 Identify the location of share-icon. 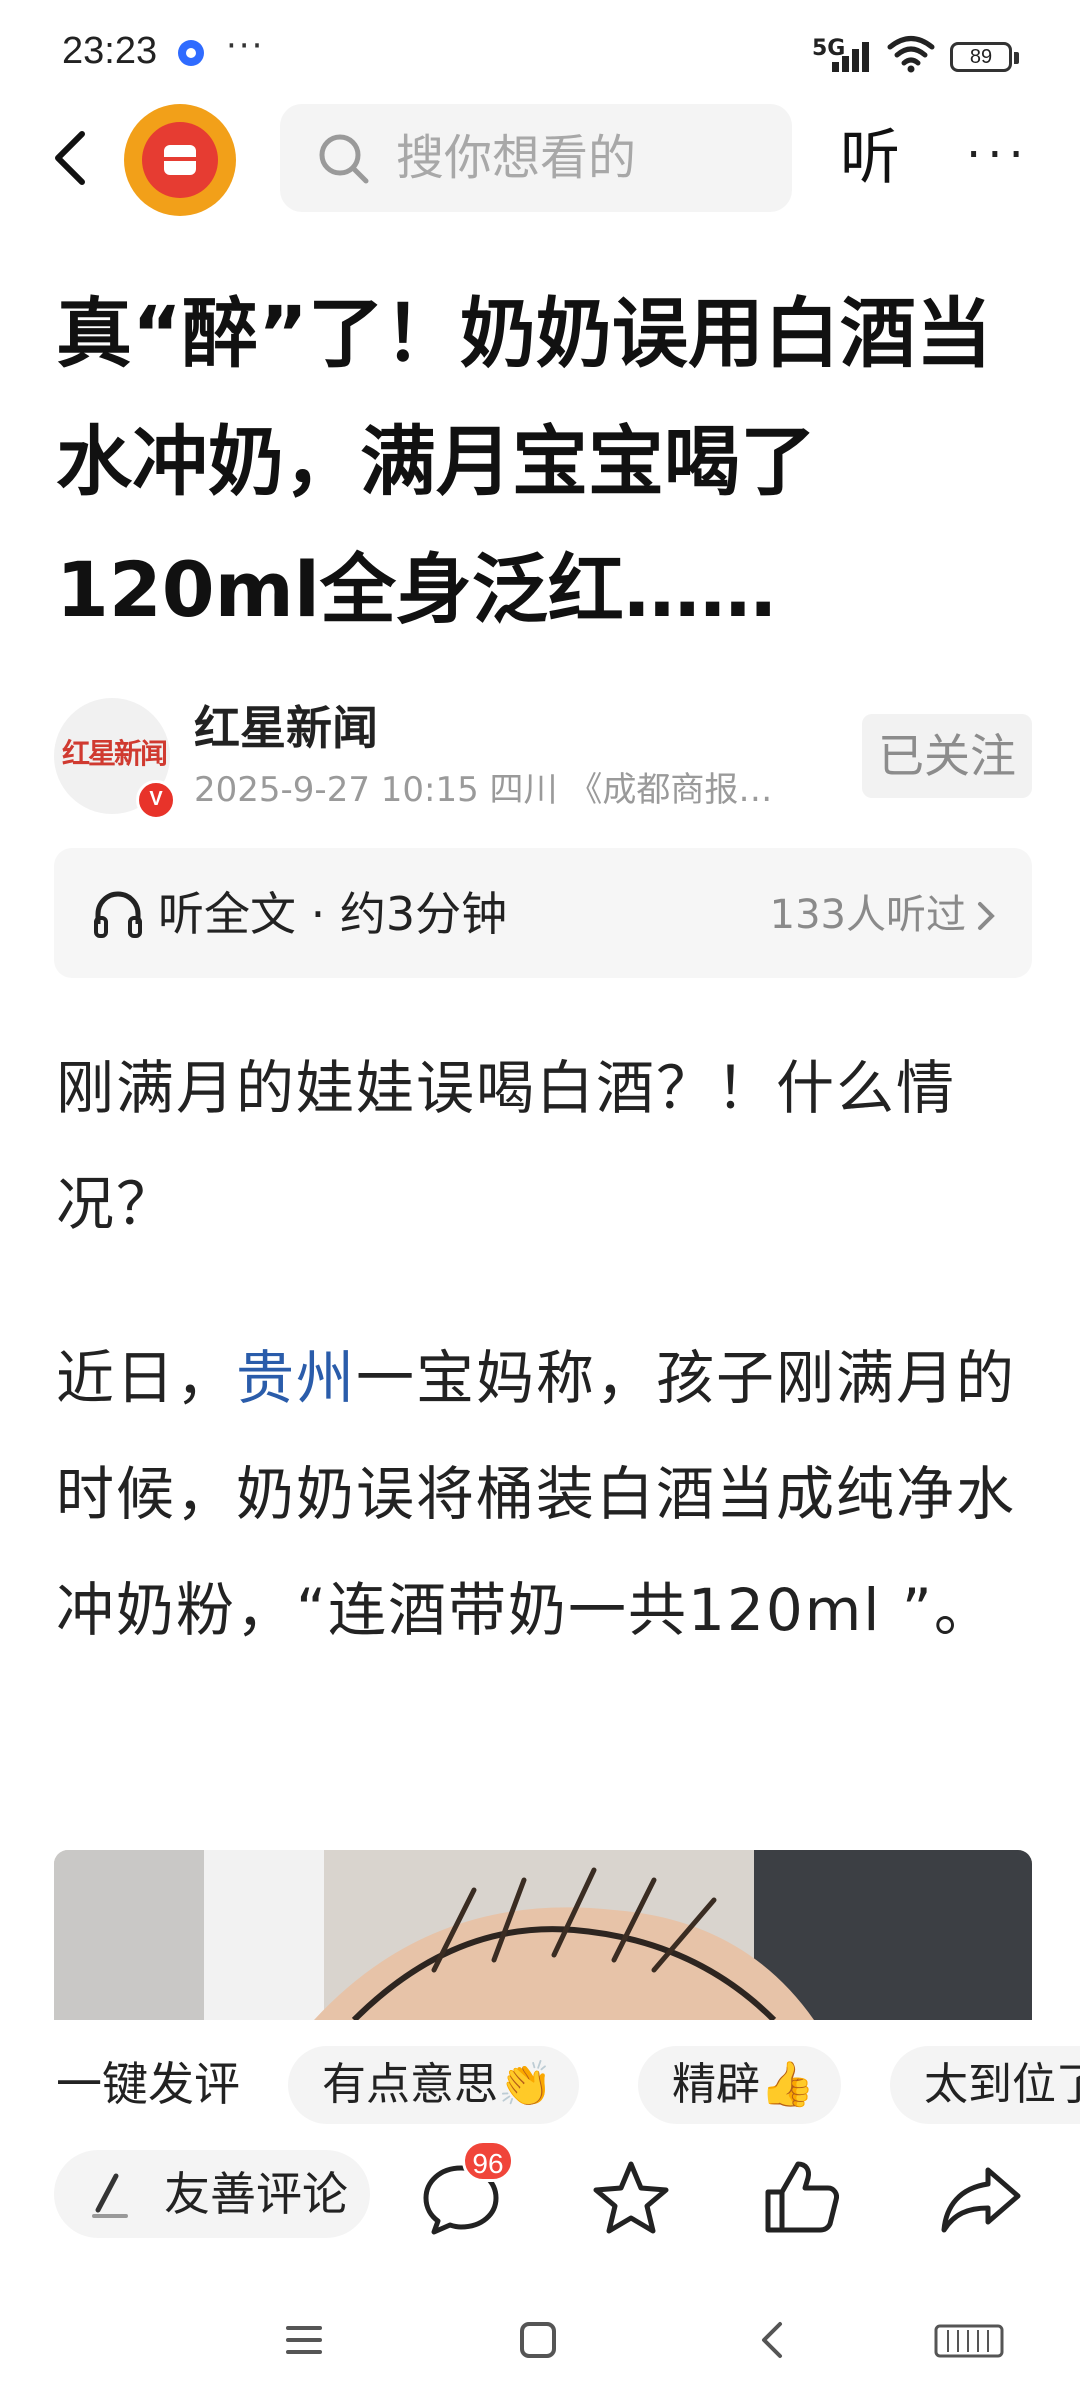
(981, 2200).